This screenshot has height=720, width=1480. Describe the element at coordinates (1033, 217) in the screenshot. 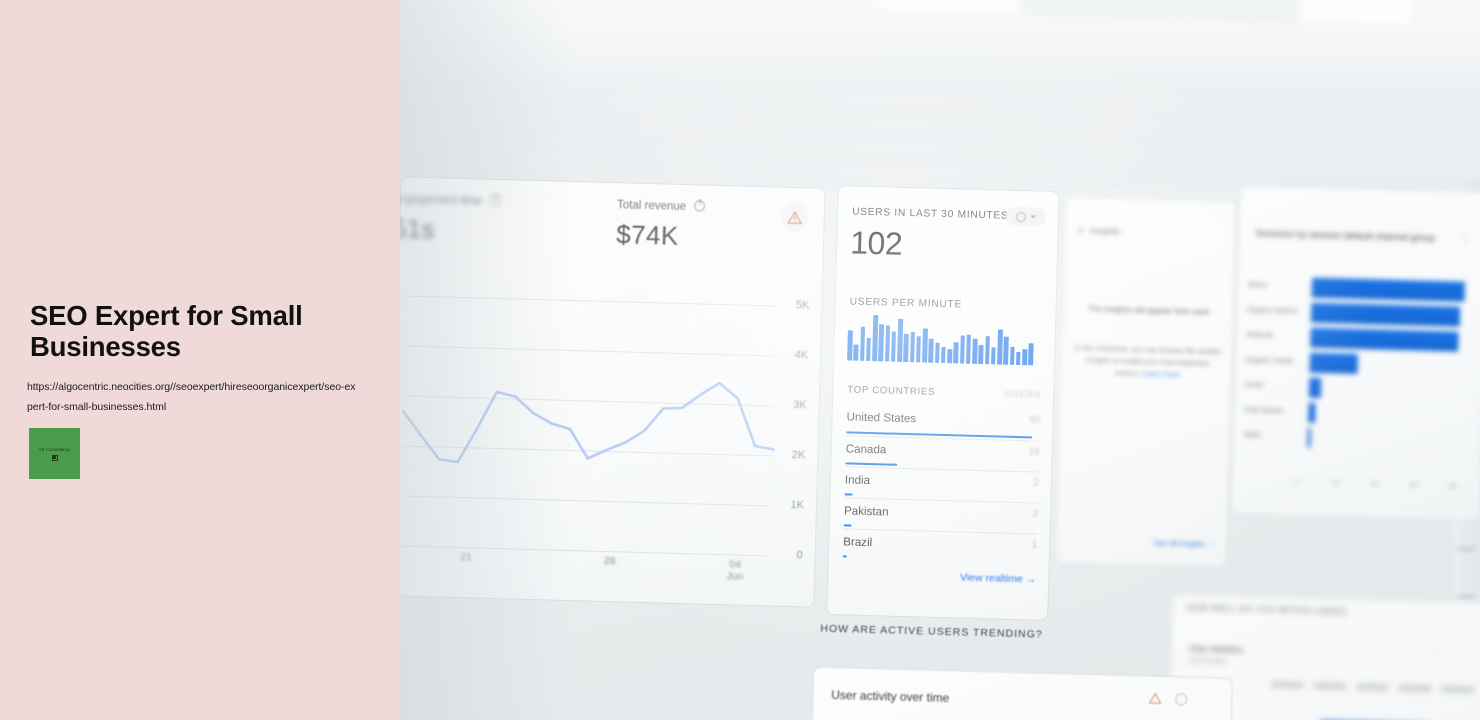

I see `chevron-down-icon` at that location.